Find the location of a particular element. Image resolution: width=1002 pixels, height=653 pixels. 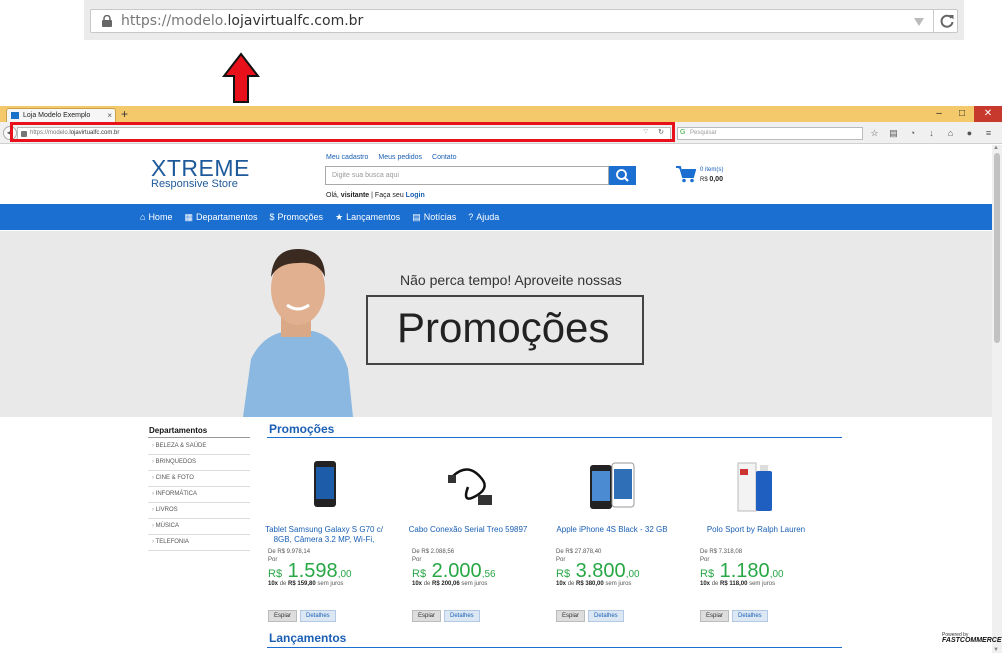

dropdown-icon is located at coordinates (919, 22).